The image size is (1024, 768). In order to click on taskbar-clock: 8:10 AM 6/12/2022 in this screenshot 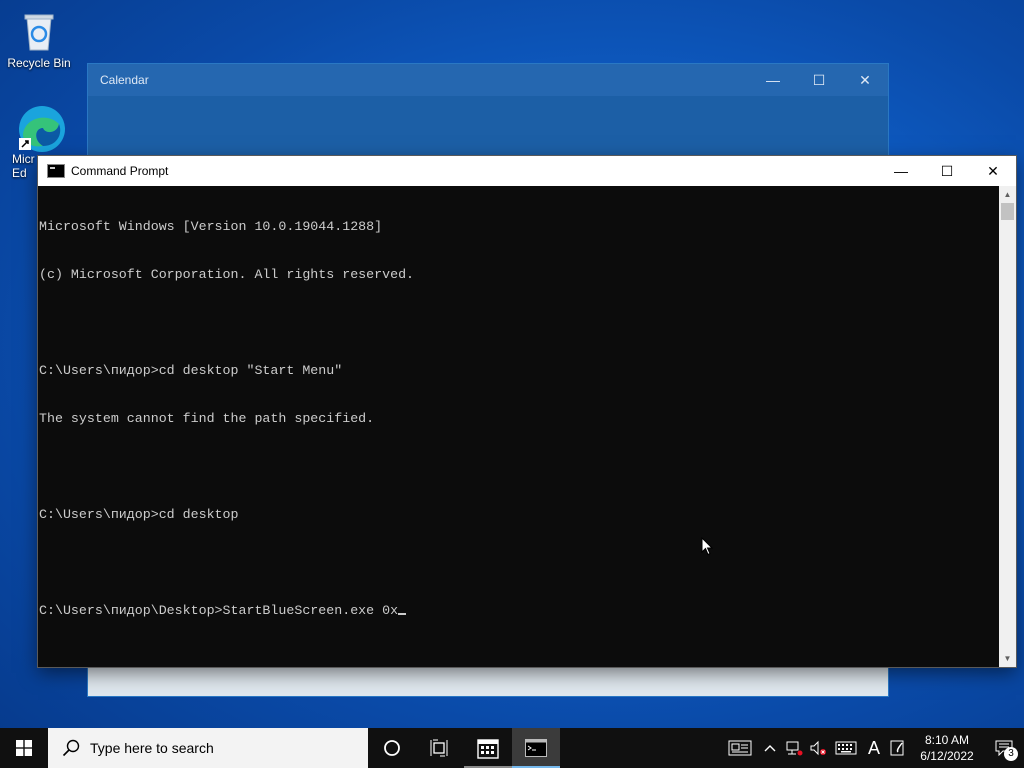, I will do `click(947, 748)`.